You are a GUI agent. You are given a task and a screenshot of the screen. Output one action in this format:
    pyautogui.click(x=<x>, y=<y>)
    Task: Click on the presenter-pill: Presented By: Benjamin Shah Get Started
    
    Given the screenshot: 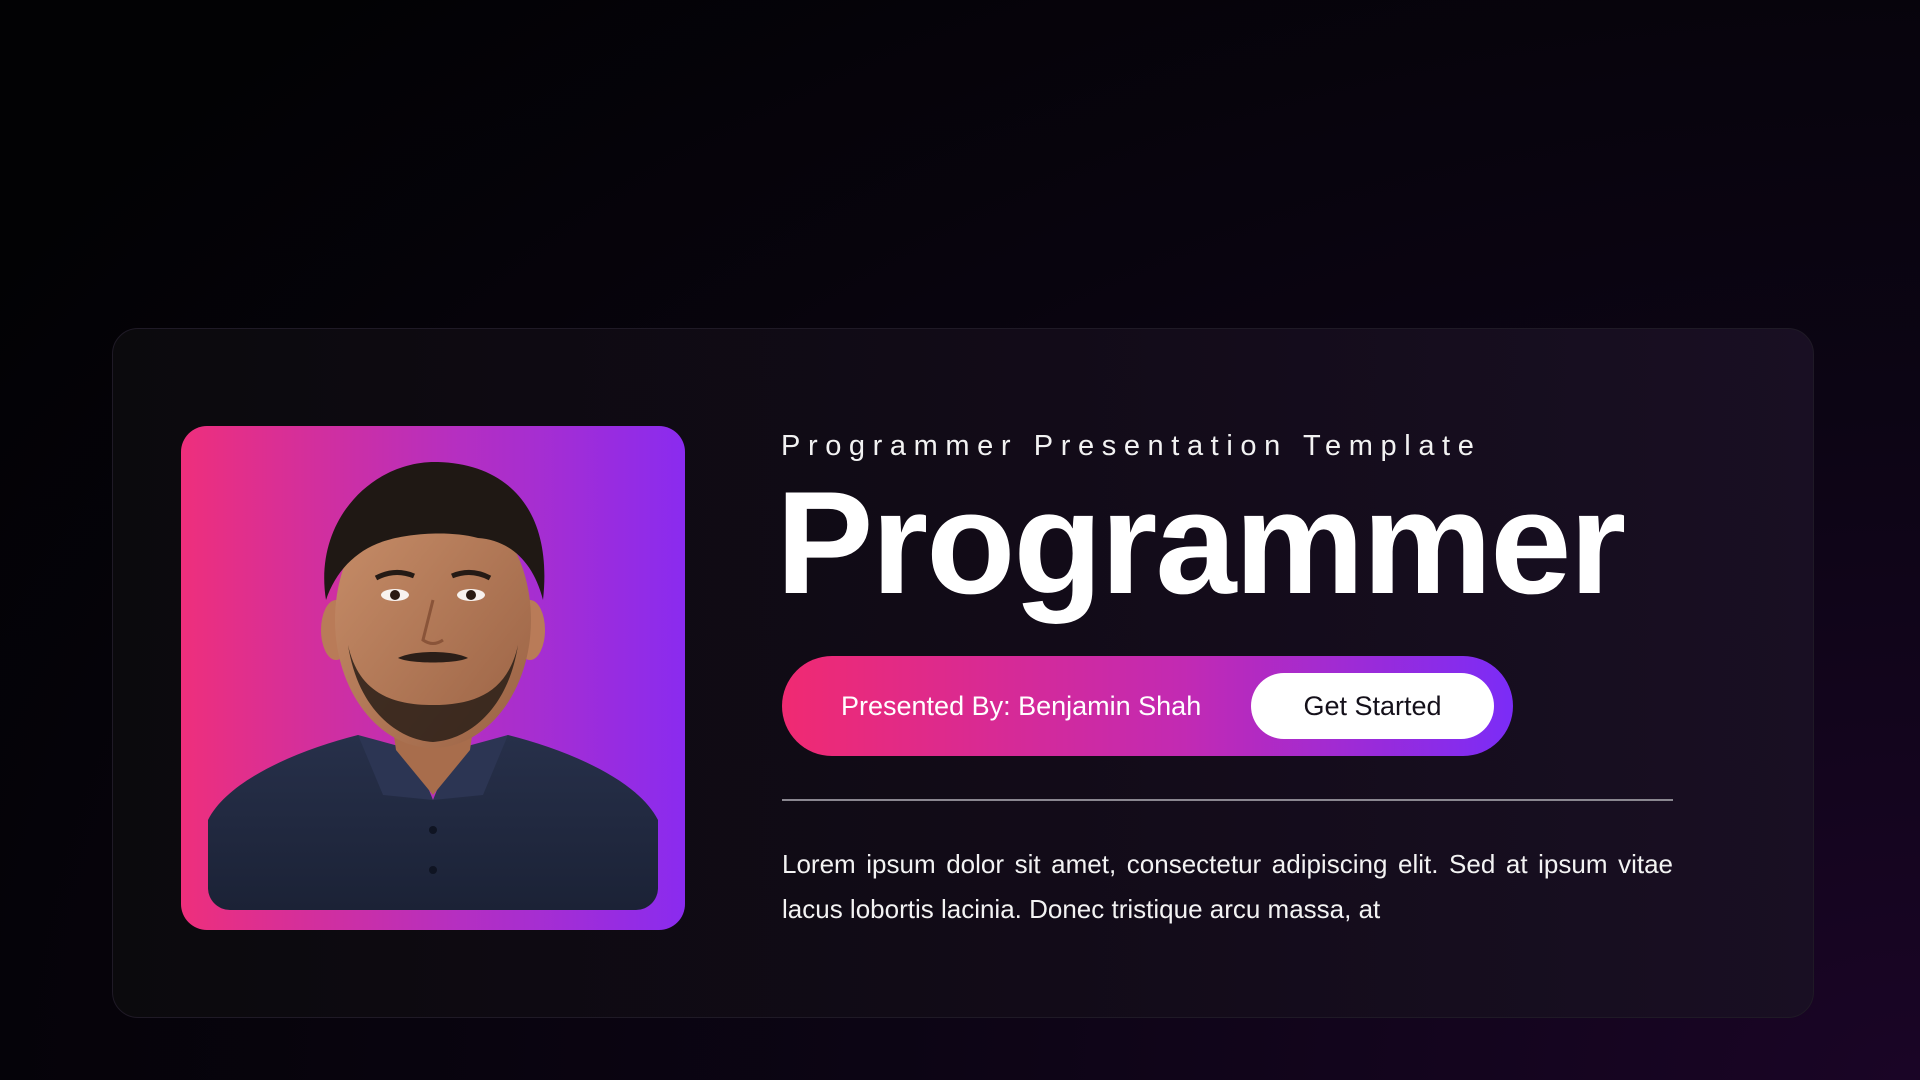 What is the action you would take?
    pyautogui.click(x=1147, y=706)
    